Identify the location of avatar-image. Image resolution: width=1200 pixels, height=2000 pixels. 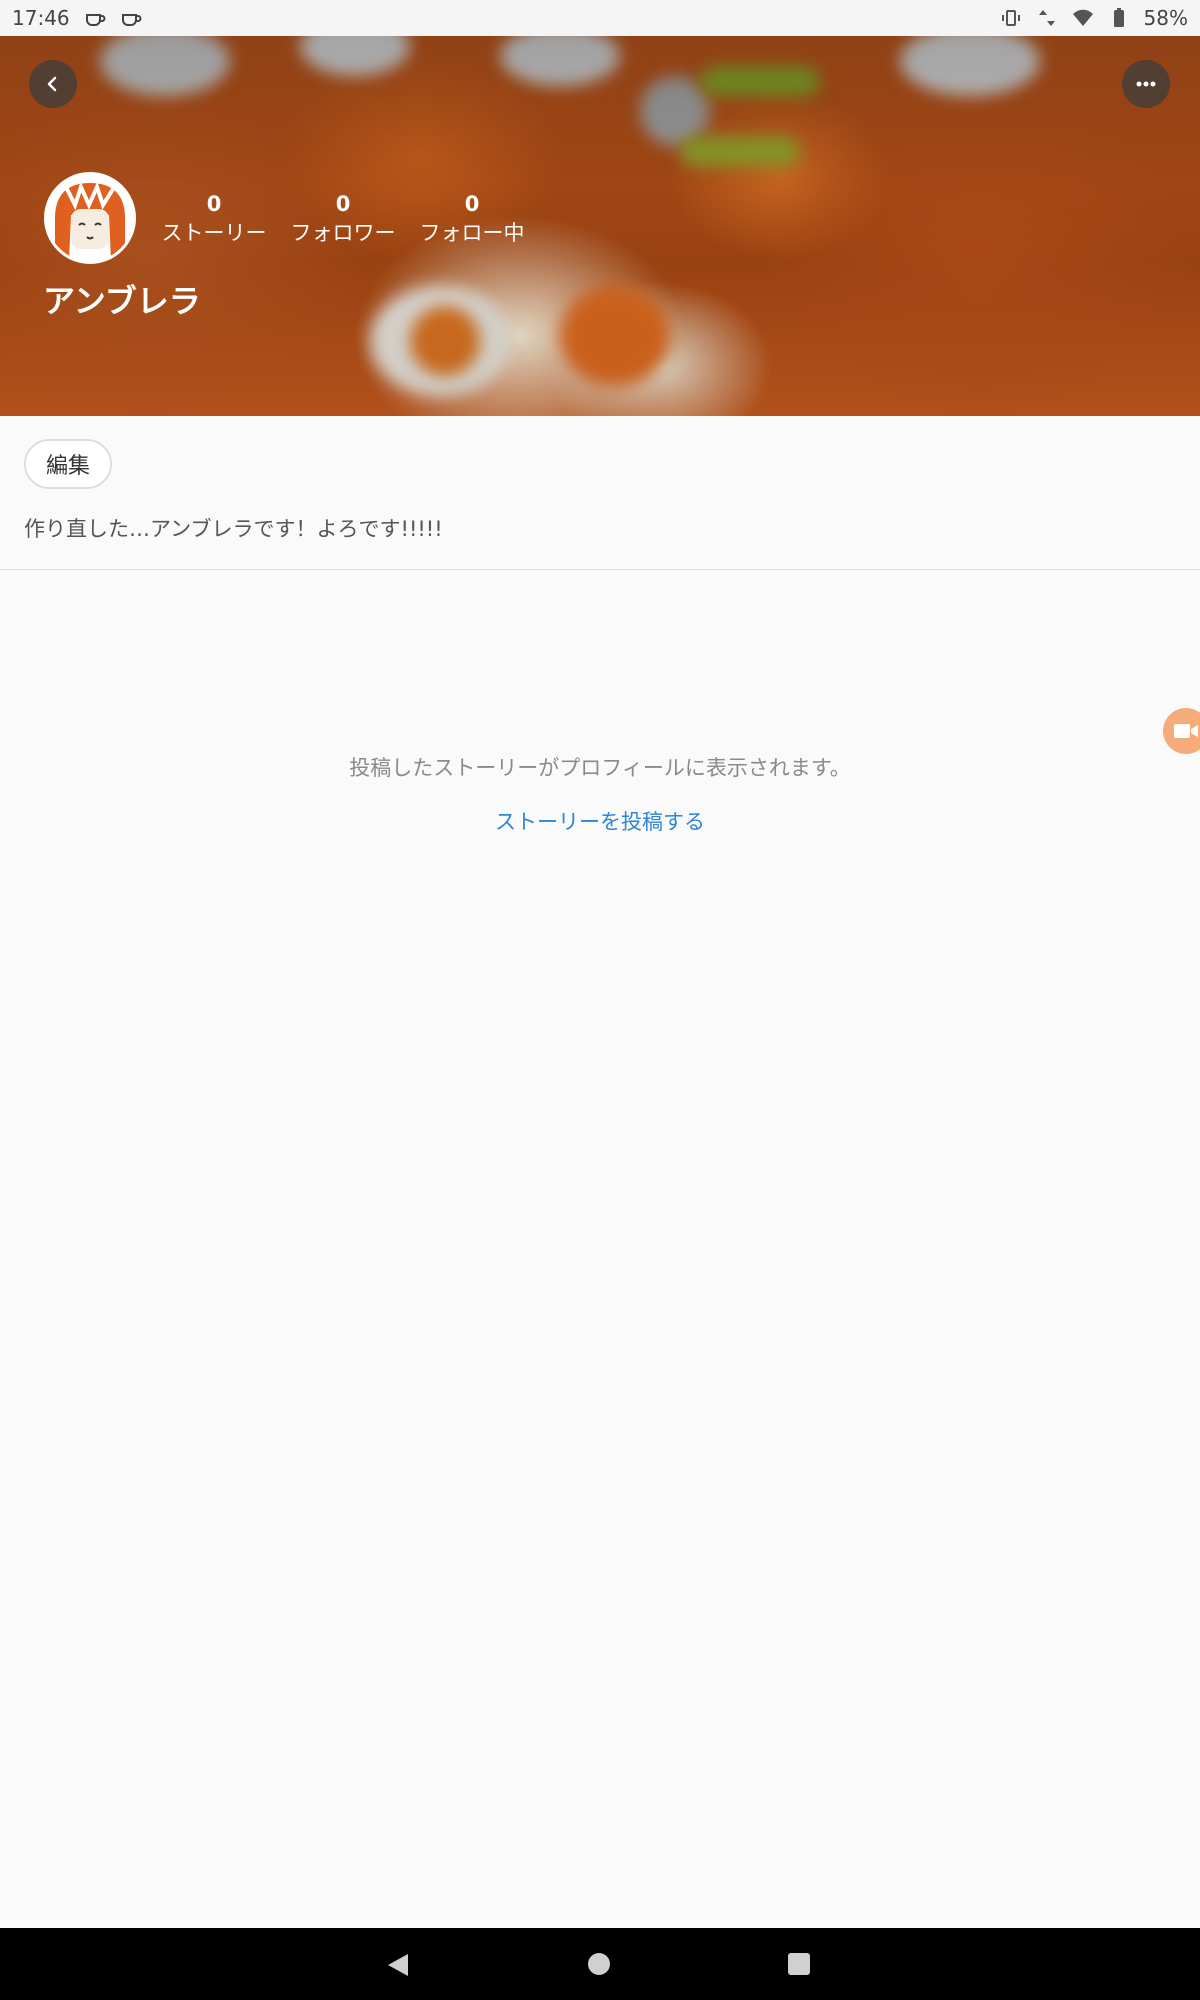
(90, 218).